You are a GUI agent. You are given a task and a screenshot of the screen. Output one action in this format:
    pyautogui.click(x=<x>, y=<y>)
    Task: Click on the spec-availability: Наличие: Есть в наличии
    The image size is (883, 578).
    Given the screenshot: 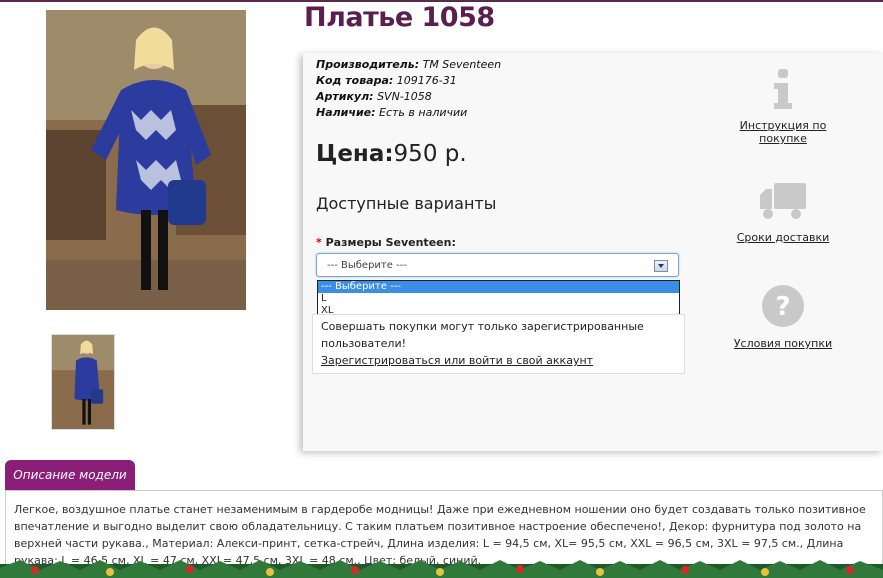 What is the action you would take?
    pyautogui.click(x=392, y=112)
    